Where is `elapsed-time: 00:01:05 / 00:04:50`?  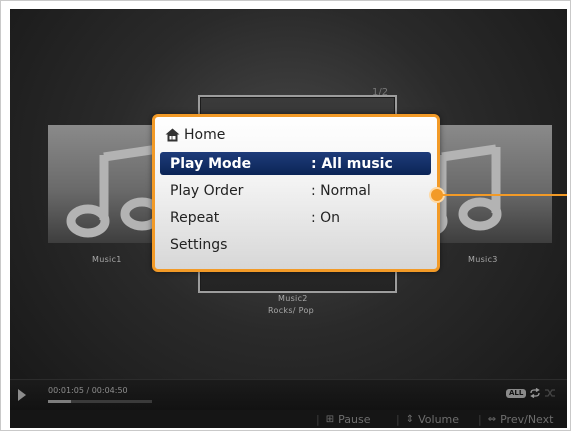 elapsed-time: 00:01:05 / 00:04:50 is located at coordinates (88, 390).